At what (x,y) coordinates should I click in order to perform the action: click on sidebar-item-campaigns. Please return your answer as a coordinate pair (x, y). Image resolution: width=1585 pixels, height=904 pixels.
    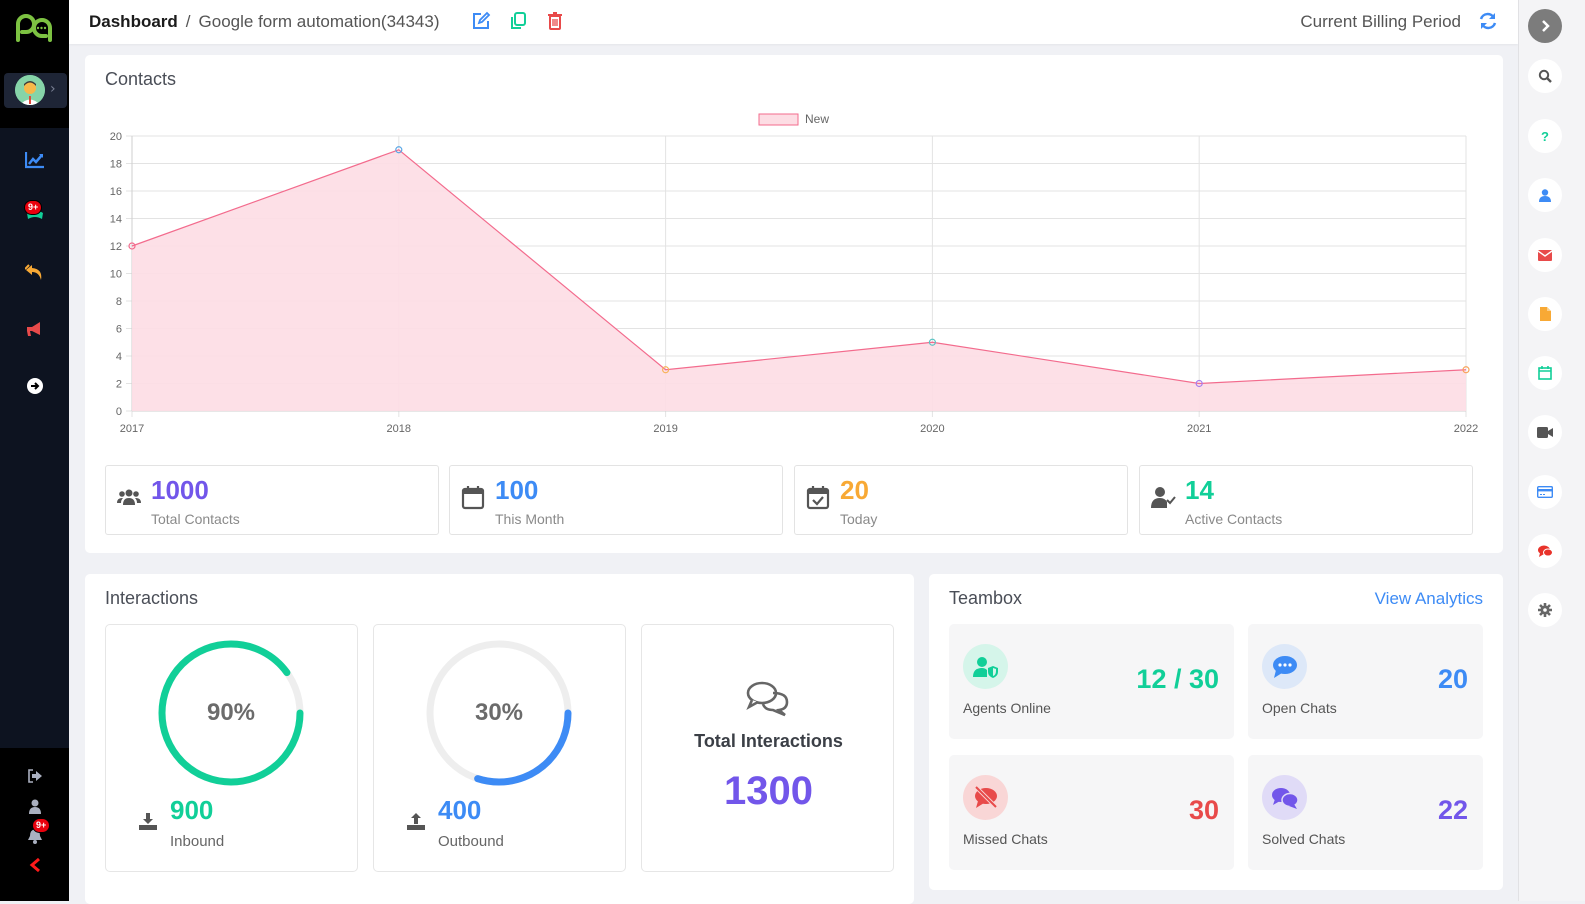
    Looking at the image, I should click on (34, 329).